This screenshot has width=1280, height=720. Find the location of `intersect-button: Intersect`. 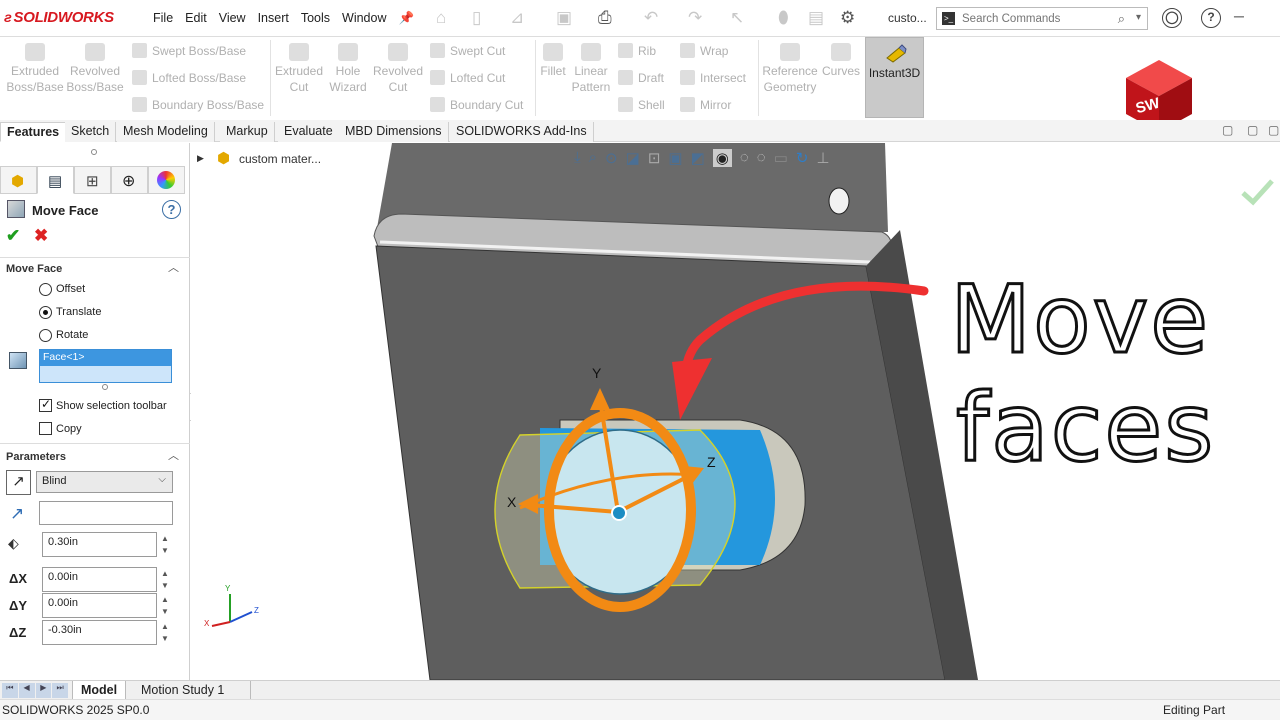

intersect-button: Intersect is located at coordinates (713, 77).